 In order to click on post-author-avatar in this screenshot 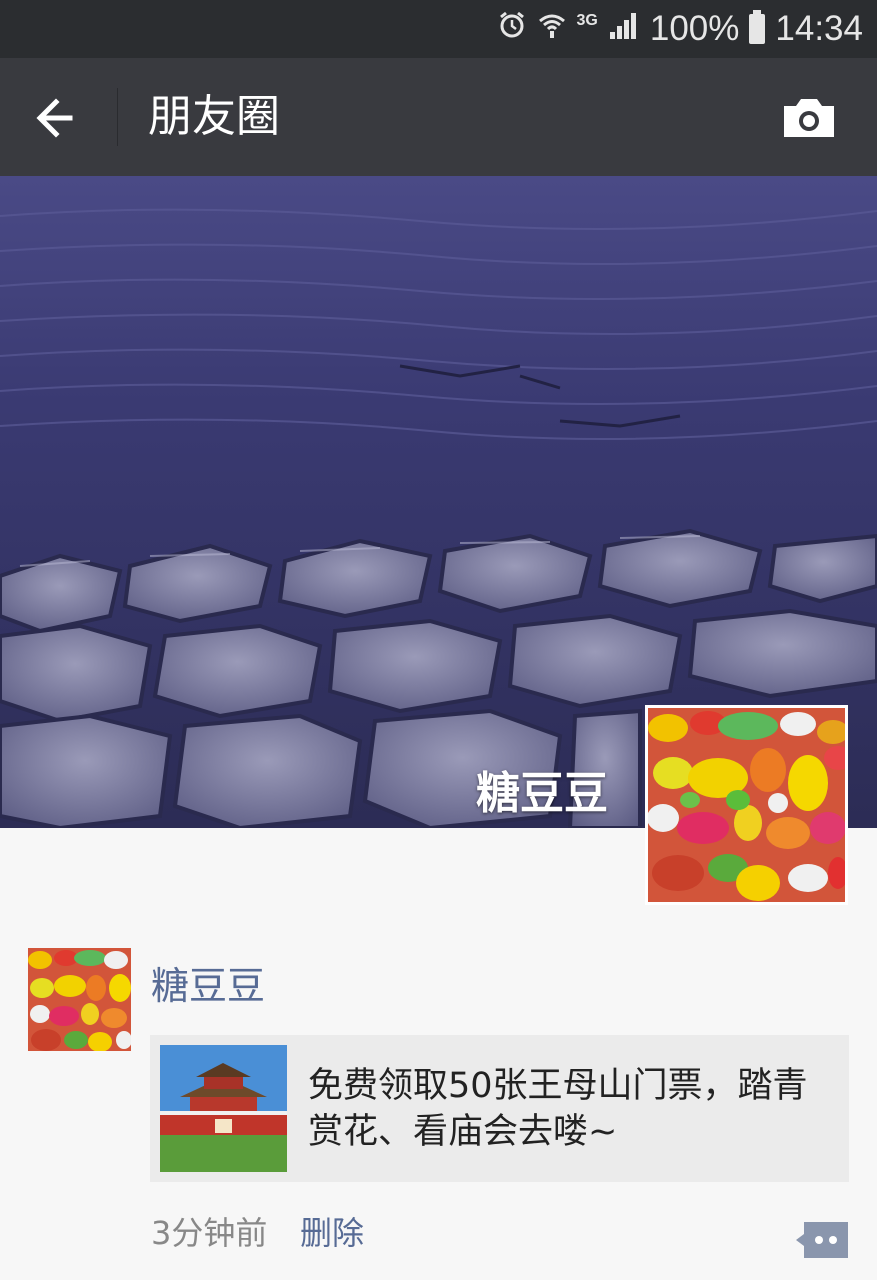, I will do `click(80, 1000)`.